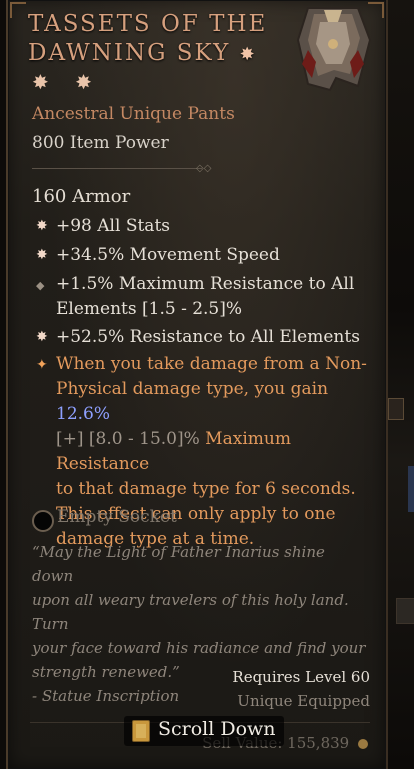 This screenshot has width=414, height=769. What do you see at coordinates (67, 82) in the screenshot?
I see `rarity-stars: ✸ ✸` at bounding box center [67, 82].